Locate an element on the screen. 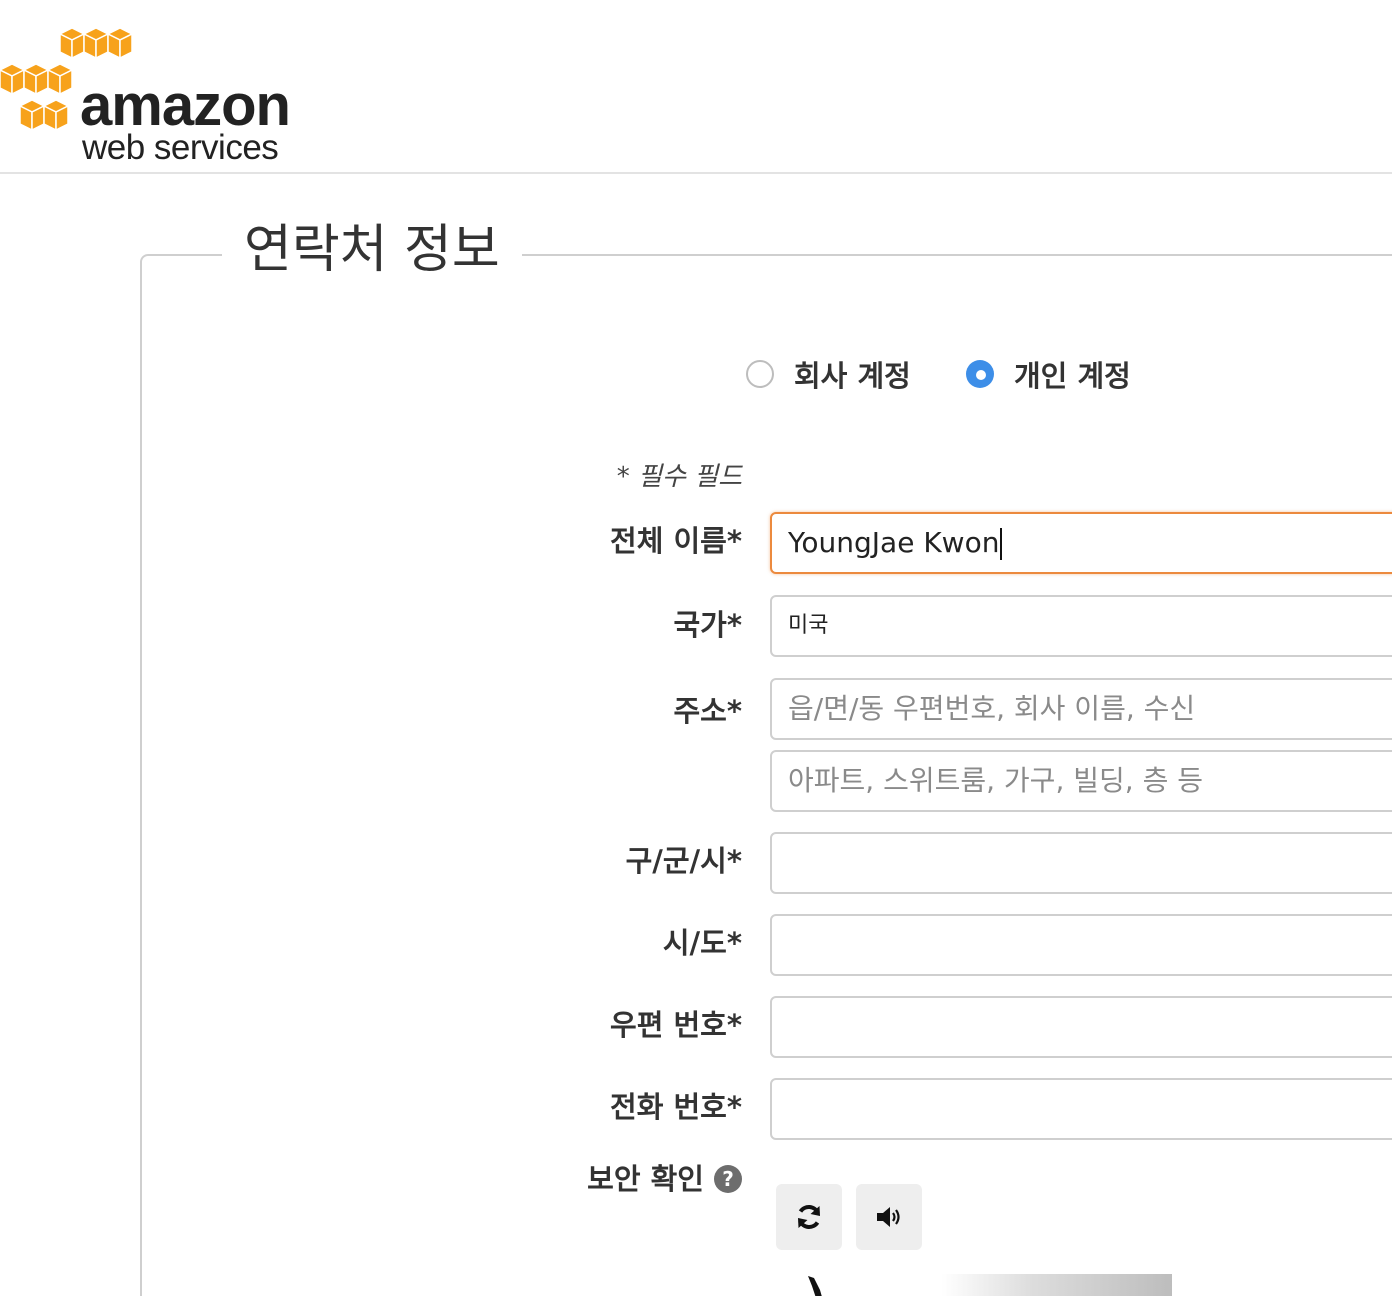 The image size is (1392, 1296). text-caret is located at coordinates (1001, 544).